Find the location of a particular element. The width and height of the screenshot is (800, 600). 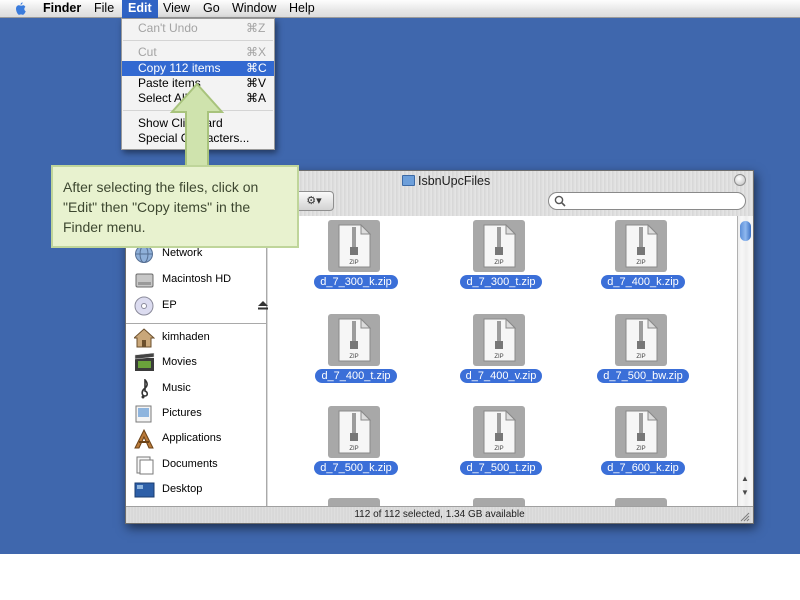

sidebar-item-music: Music is located at coordinates (199, 389).